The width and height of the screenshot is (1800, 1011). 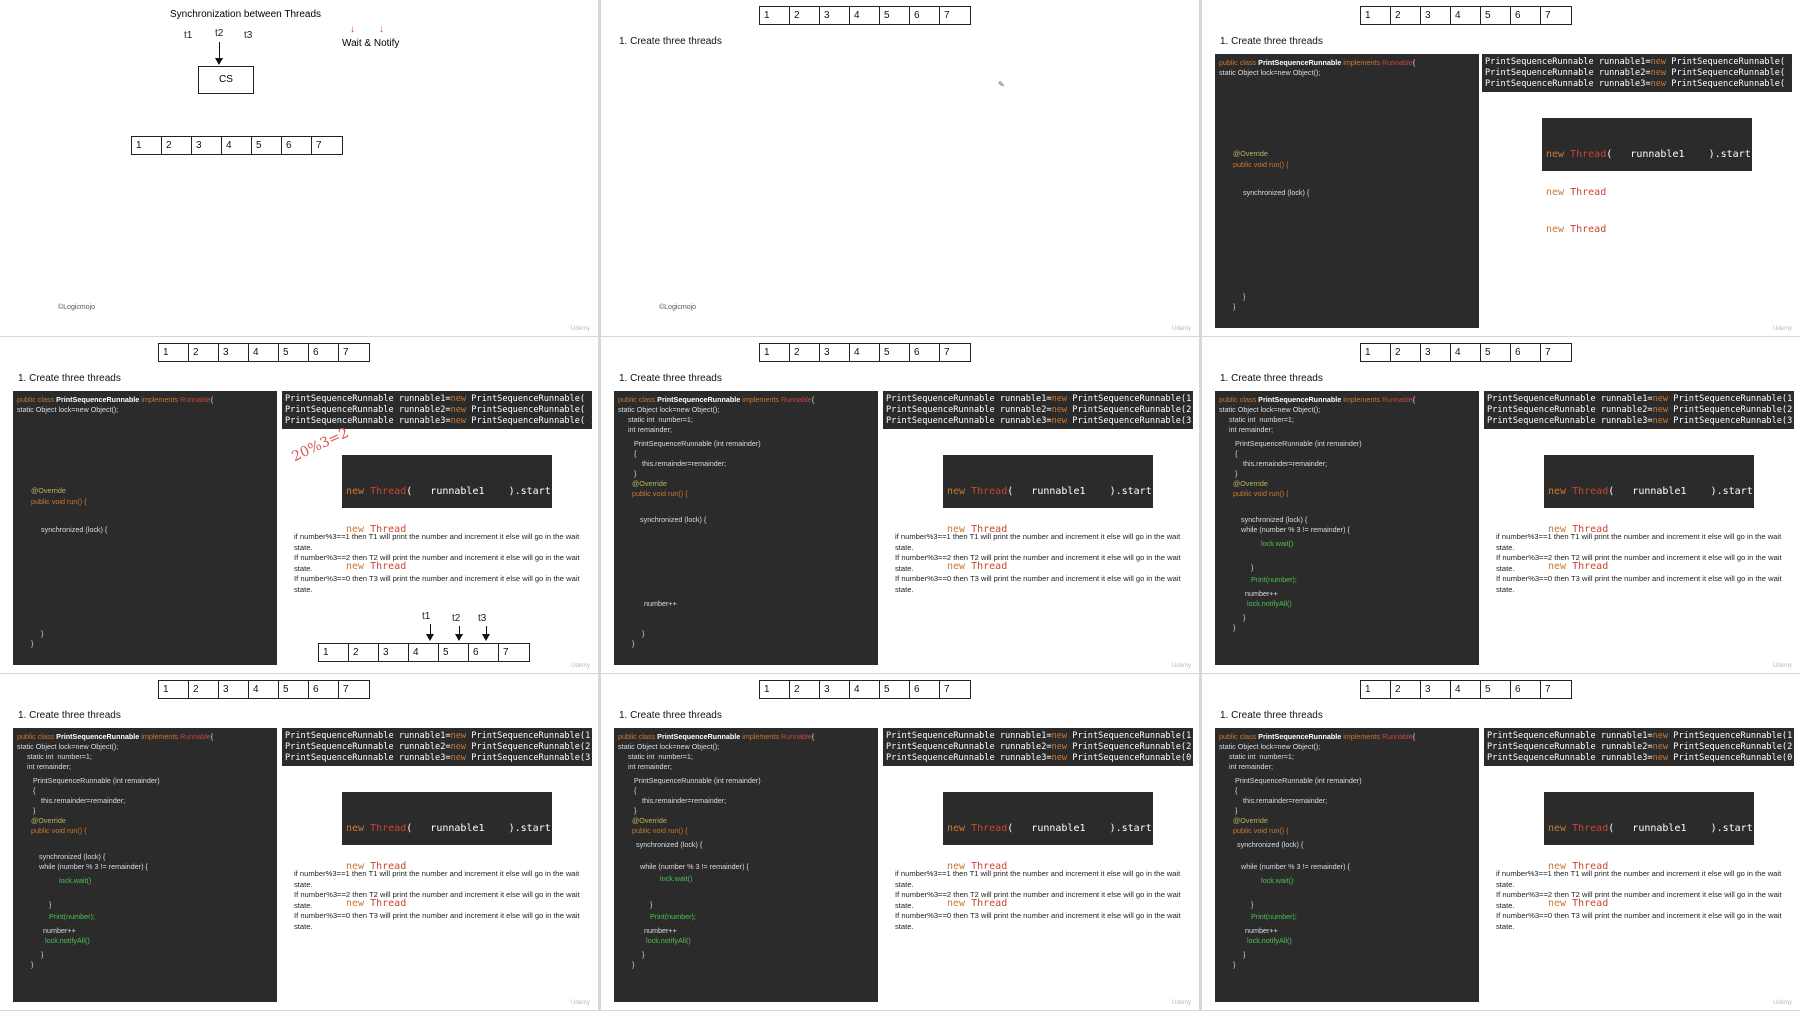 What do you see at coordinates (188, 35) in the screenshot?
I see `thread-label-t1: t1` at bounding box center [188, 35].